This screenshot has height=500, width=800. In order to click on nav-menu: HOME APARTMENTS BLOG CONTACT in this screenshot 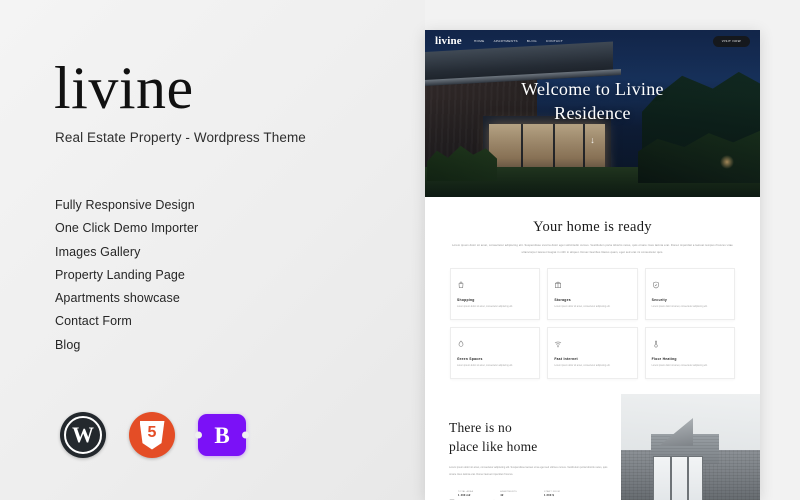, I will do `click(518, 41)`.